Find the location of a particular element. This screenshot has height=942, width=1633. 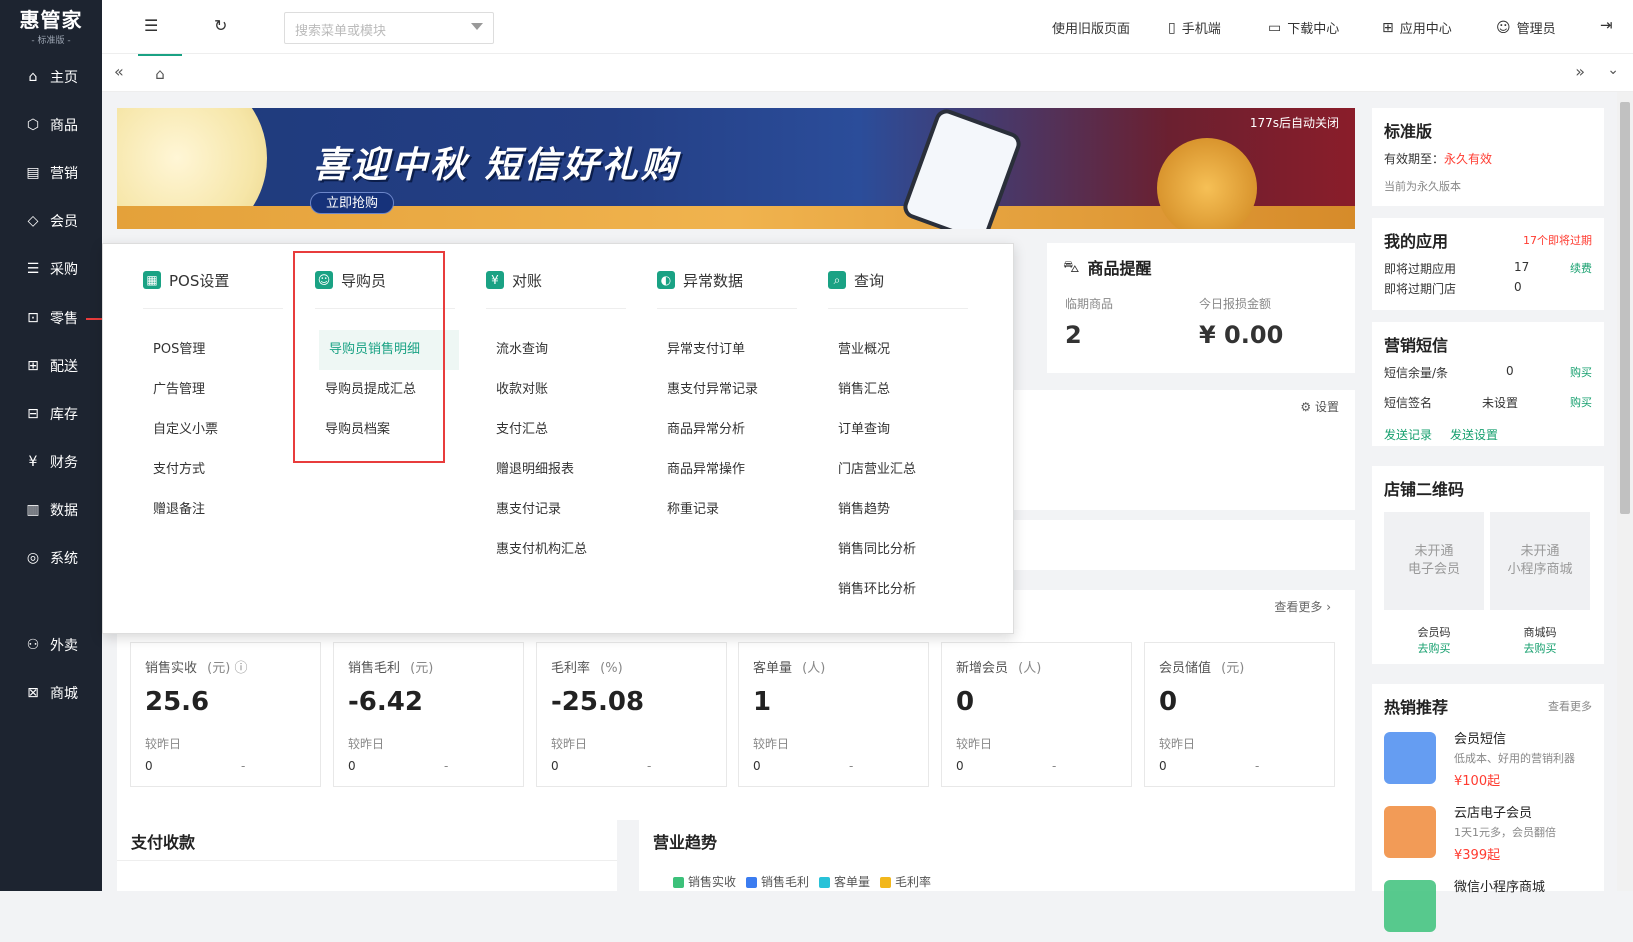

menu-item: 赠退备注 is located at coordinates (223, 510).